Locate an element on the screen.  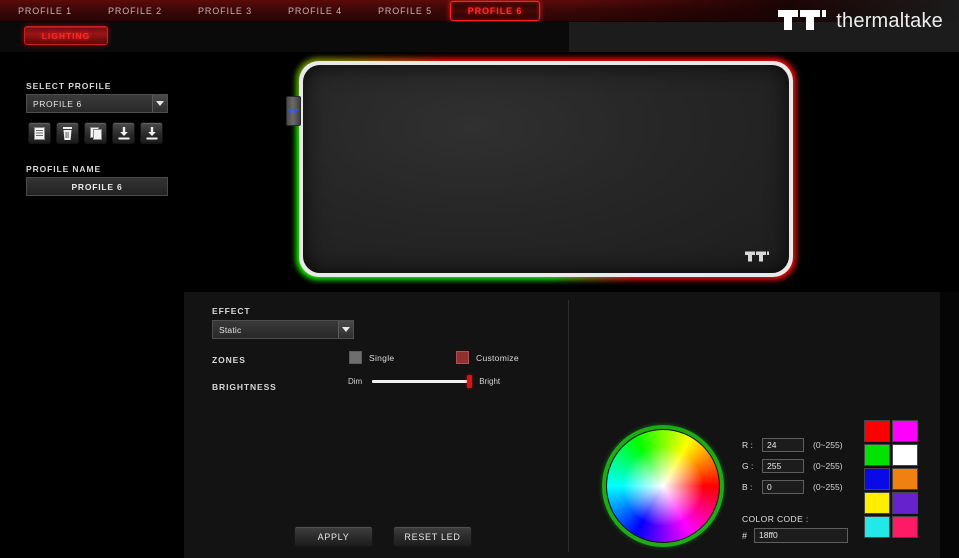
hash-symbol: # is located at coordinates (745, 535).